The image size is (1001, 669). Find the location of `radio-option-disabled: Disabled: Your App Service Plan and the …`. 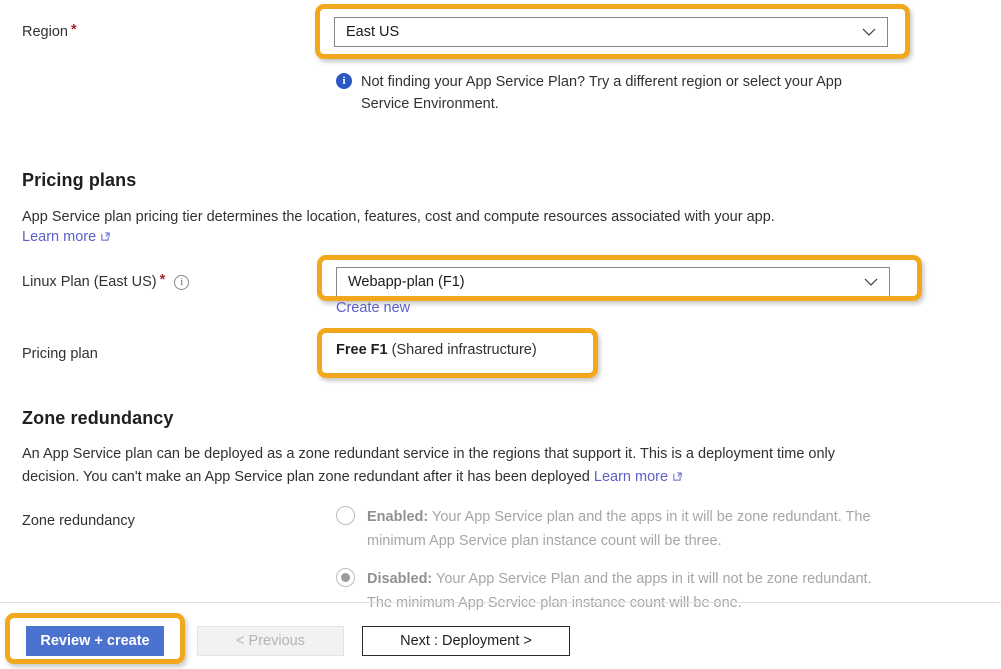

radio-option-disabled: Disabled: Your App Service Plan and the … is located at coordinates (611, 591).